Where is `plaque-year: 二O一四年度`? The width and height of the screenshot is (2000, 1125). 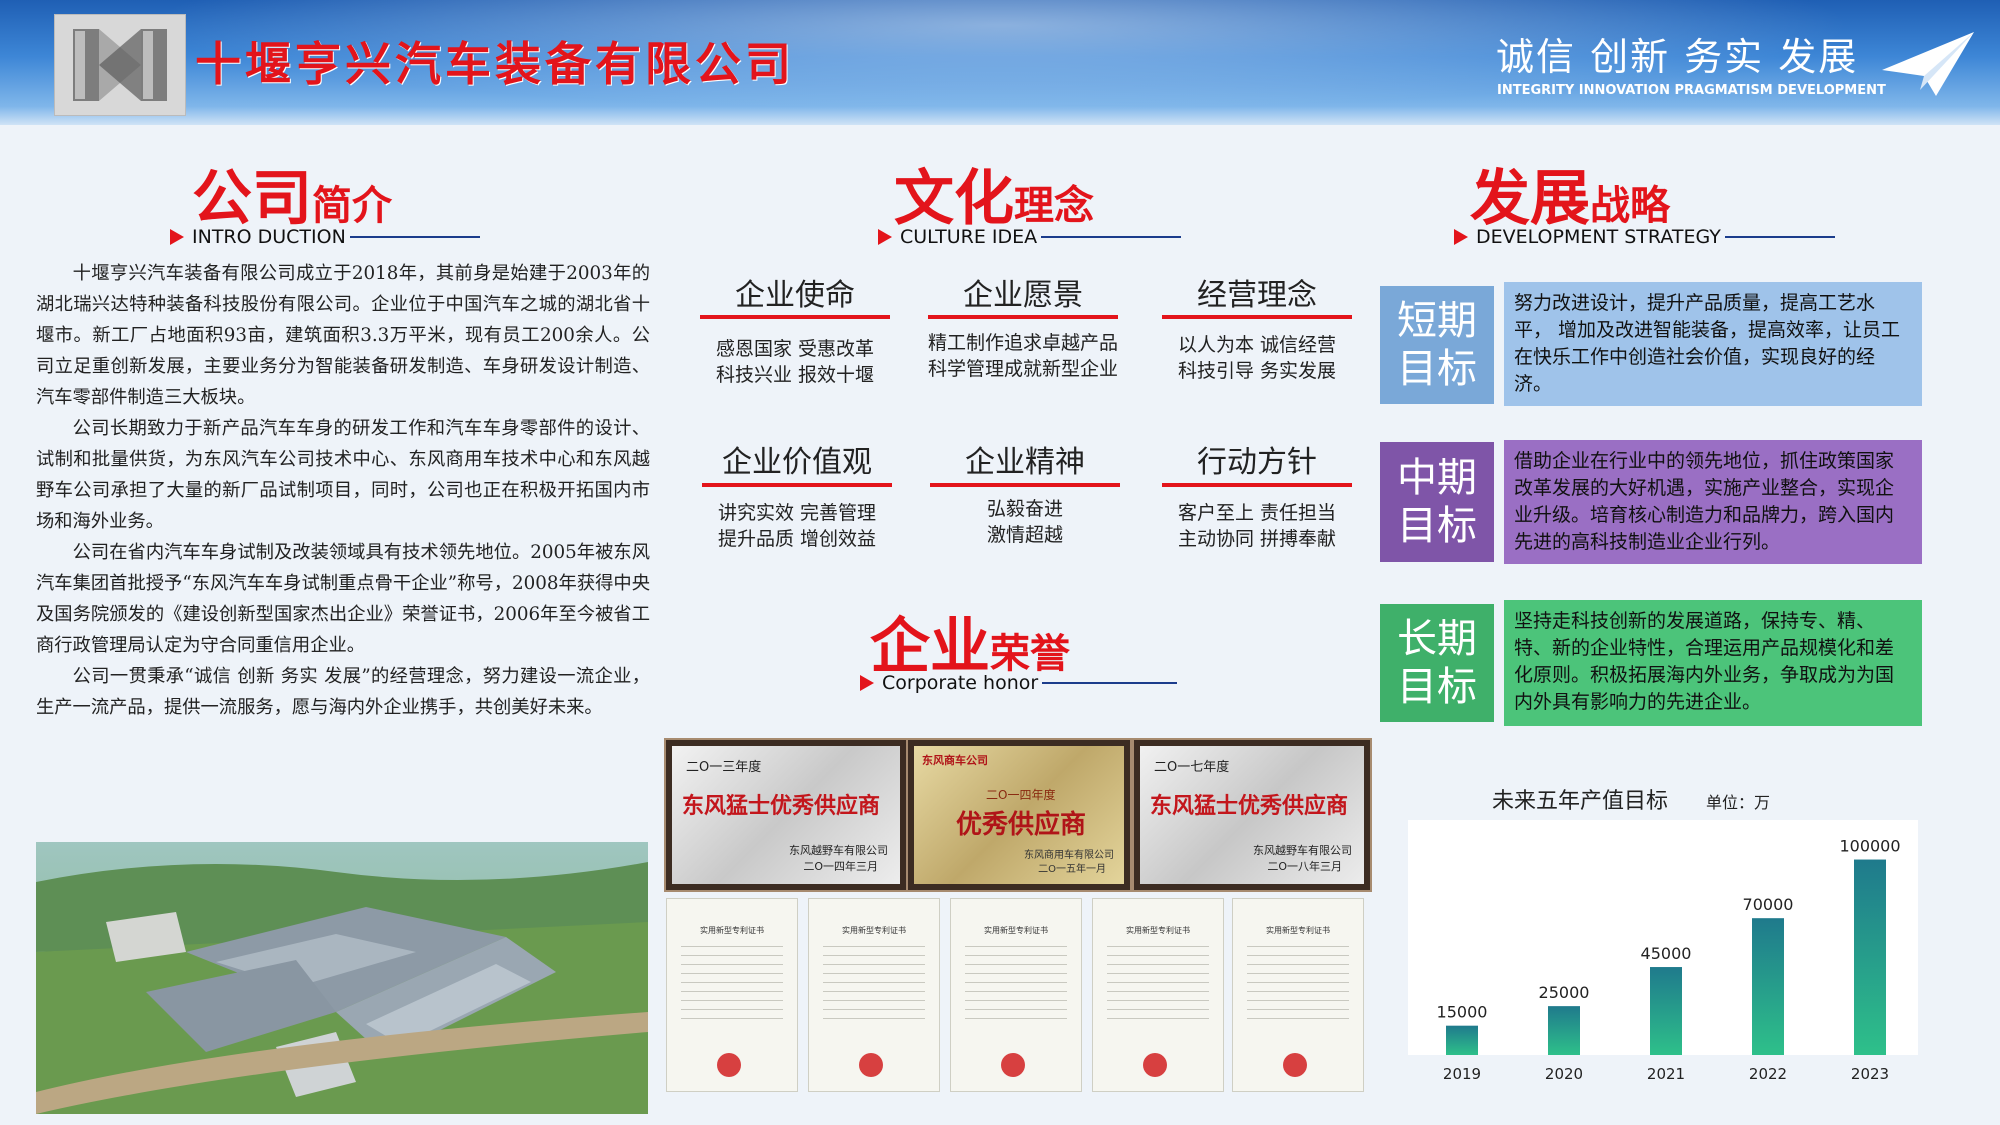 plaque-year: 二O一四年度 is located at coordinates (1021, 795).